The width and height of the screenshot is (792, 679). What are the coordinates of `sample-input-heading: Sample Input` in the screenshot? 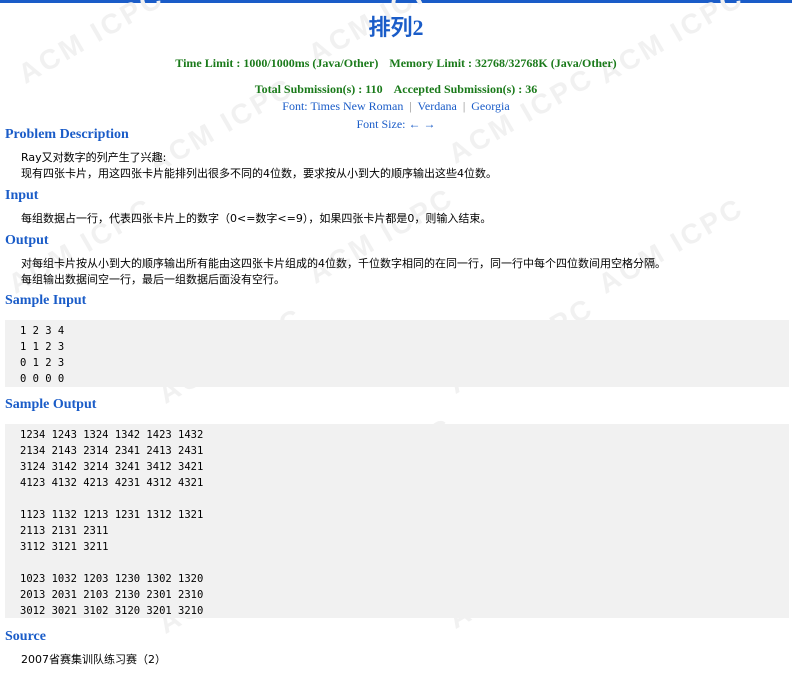 It's located at (46, 300).